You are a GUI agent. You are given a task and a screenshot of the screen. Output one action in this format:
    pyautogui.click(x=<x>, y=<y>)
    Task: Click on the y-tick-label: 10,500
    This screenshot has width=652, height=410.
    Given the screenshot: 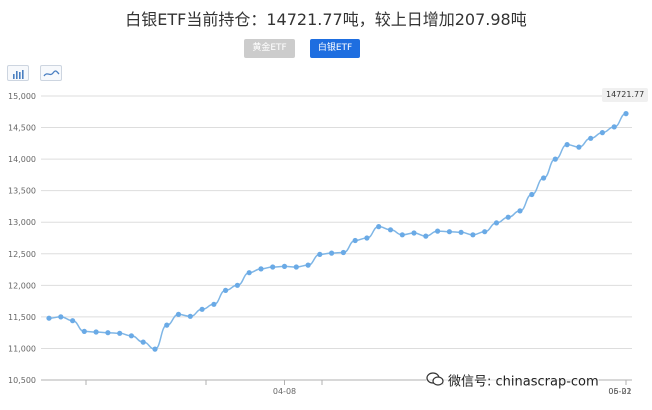 What is the action you would take?
    pyautogui.click(x=22, y=380)
    